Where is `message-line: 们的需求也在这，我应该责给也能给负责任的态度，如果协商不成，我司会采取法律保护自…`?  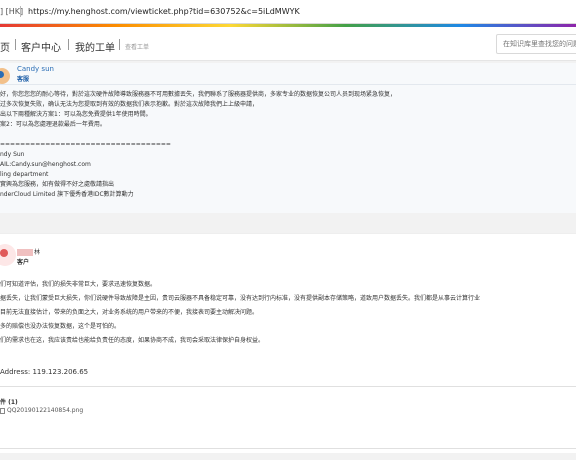 message-line: 们的需求也在这，我应该责给也能给负责任的态度，如果协商不成，我司会采取法律保护自… is located at coordinates (132, 340).